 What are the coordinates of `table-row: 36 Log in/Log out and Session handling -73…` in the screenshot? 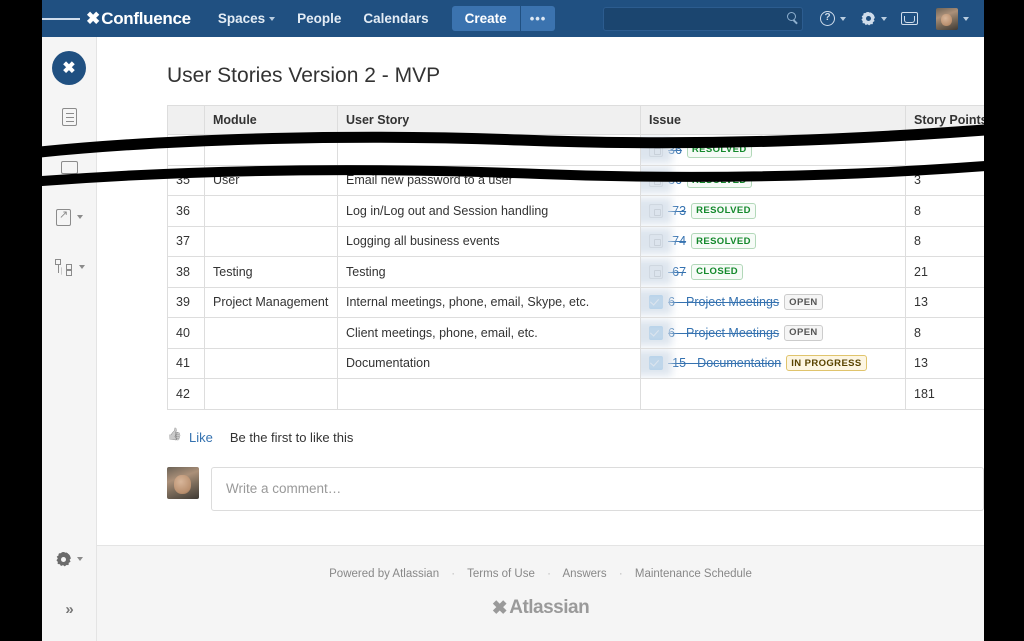 It's located at (575, 211).